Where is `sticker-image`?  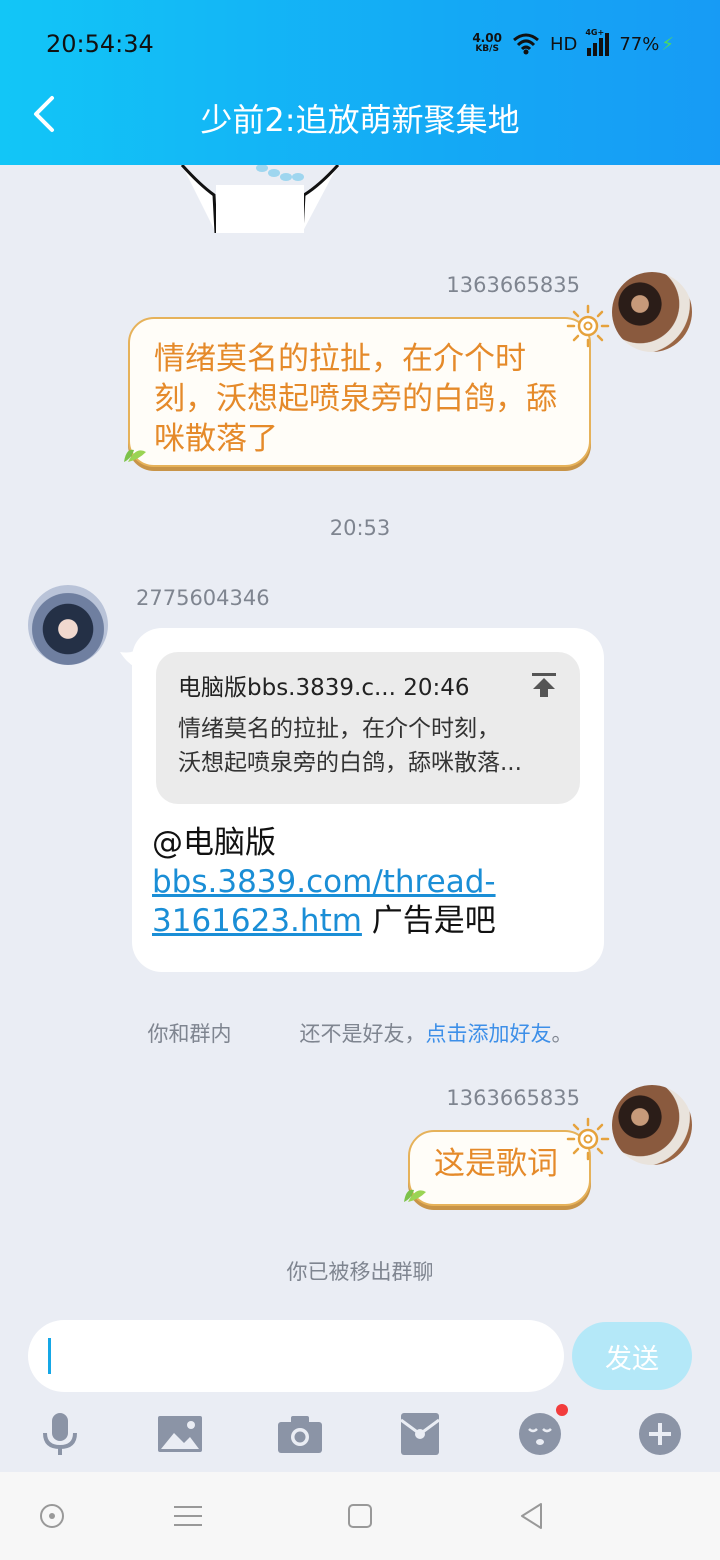
sticker-image is located at coordinates (260, 199).